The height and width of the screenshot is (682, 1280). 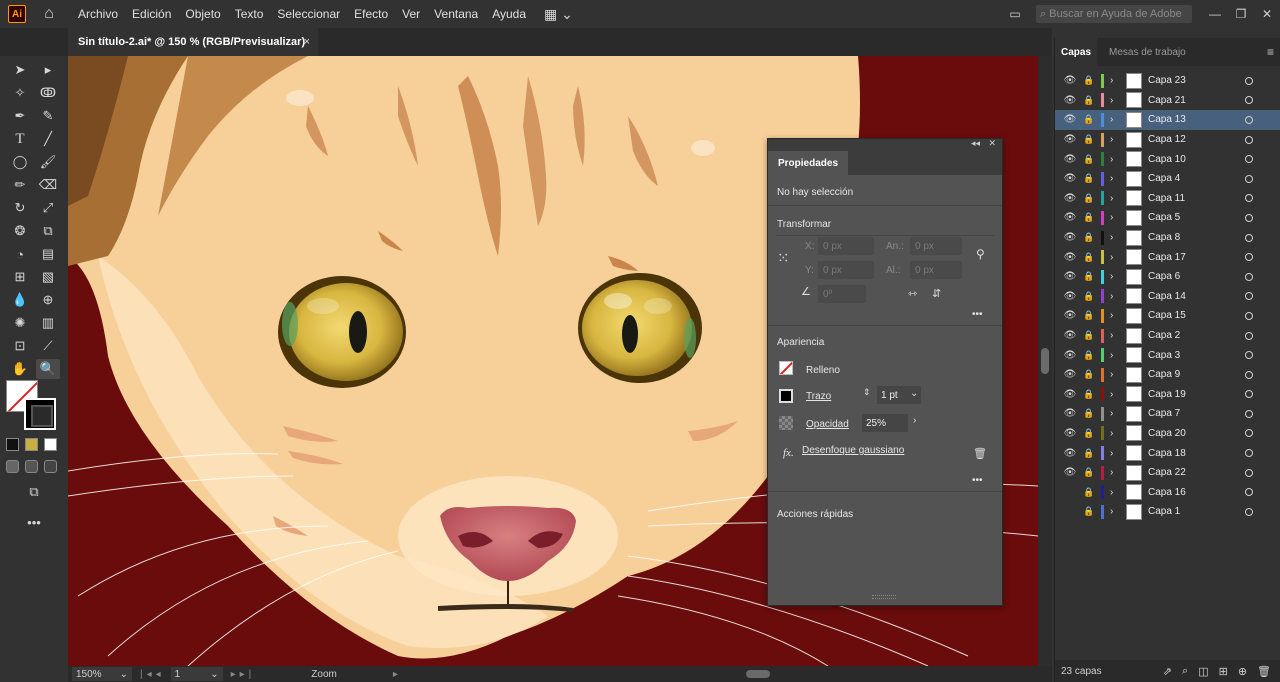 What do you see at coordinates (1203, 671) in the screenshot?
I see `clipping-mask-icon: ◫` at bounding box center [1203, 671].